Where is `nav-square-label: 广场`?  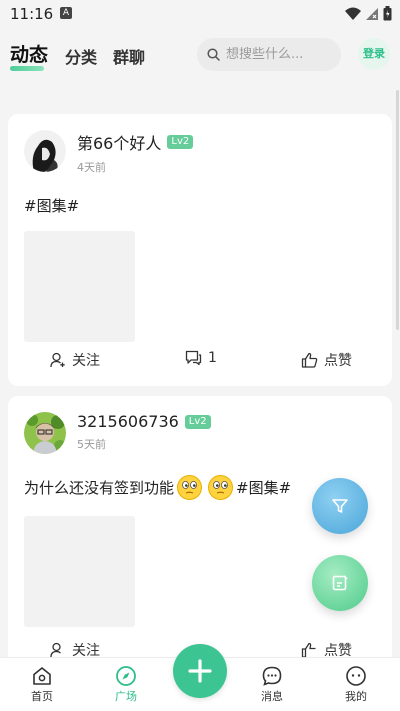 nav-square-label: 广场 is located at coordinates (126, 696).